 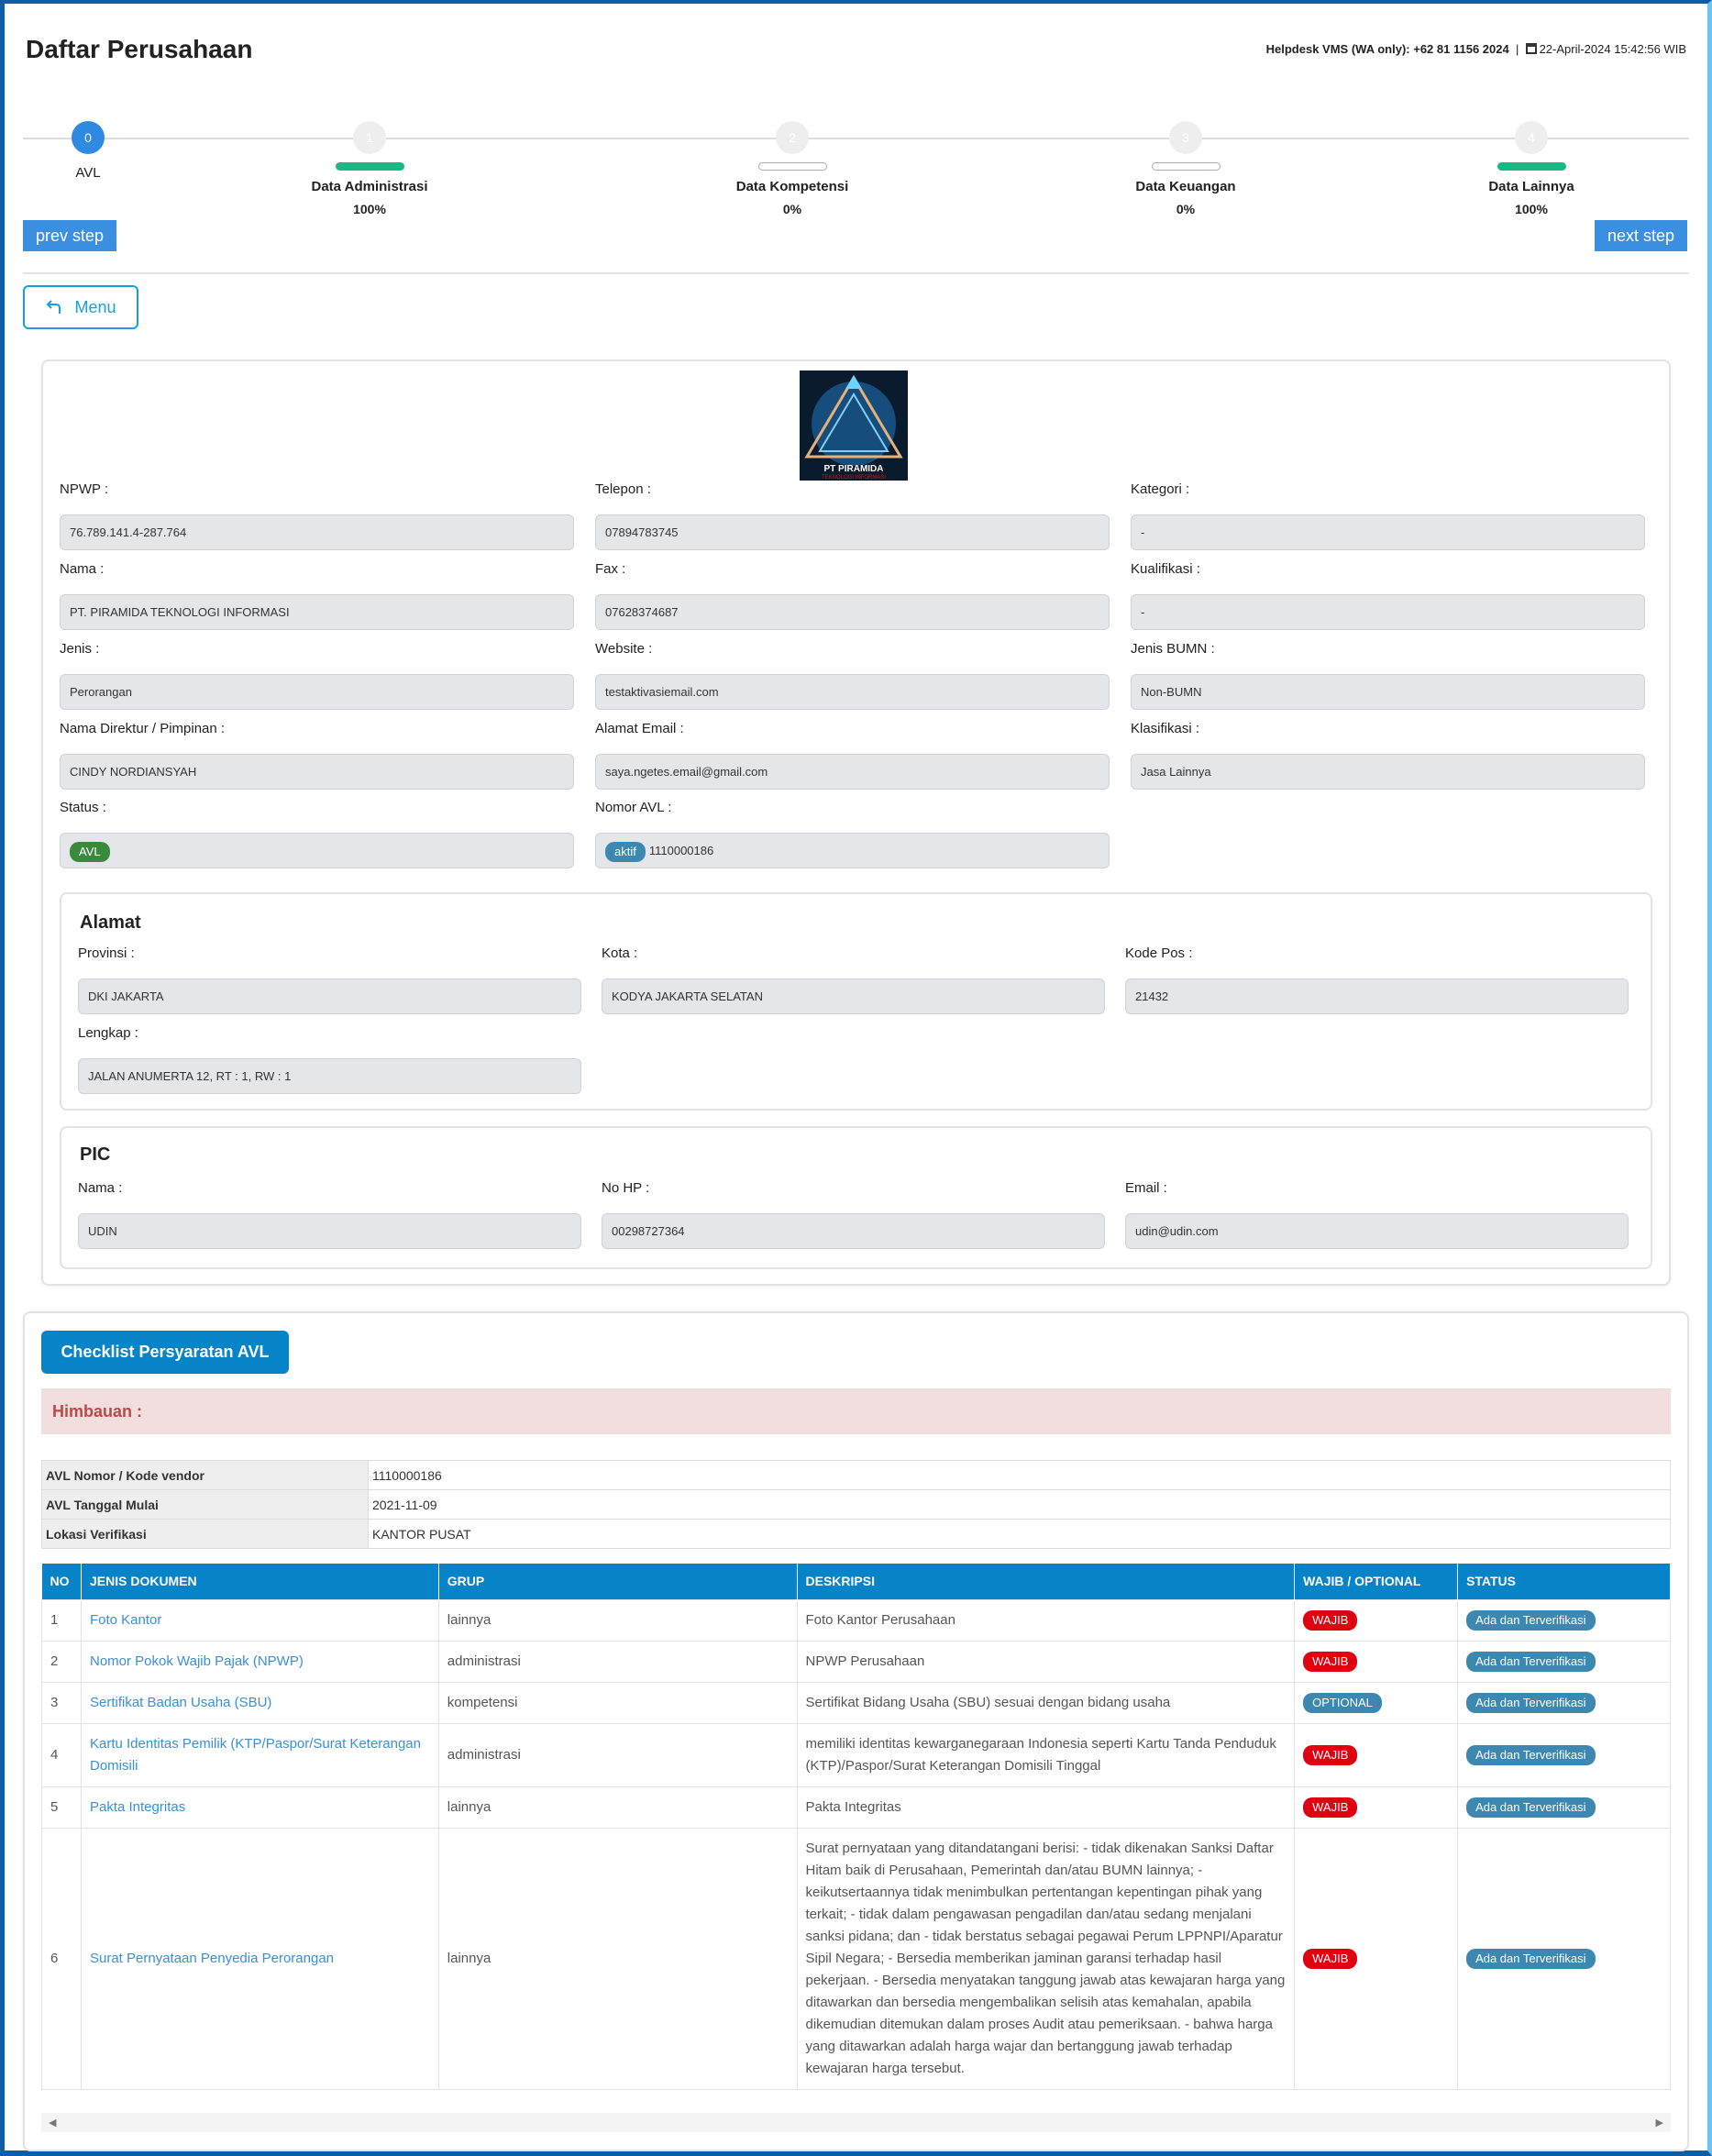 I want to click on kategori-value: -, so click(x=1143, y=532).